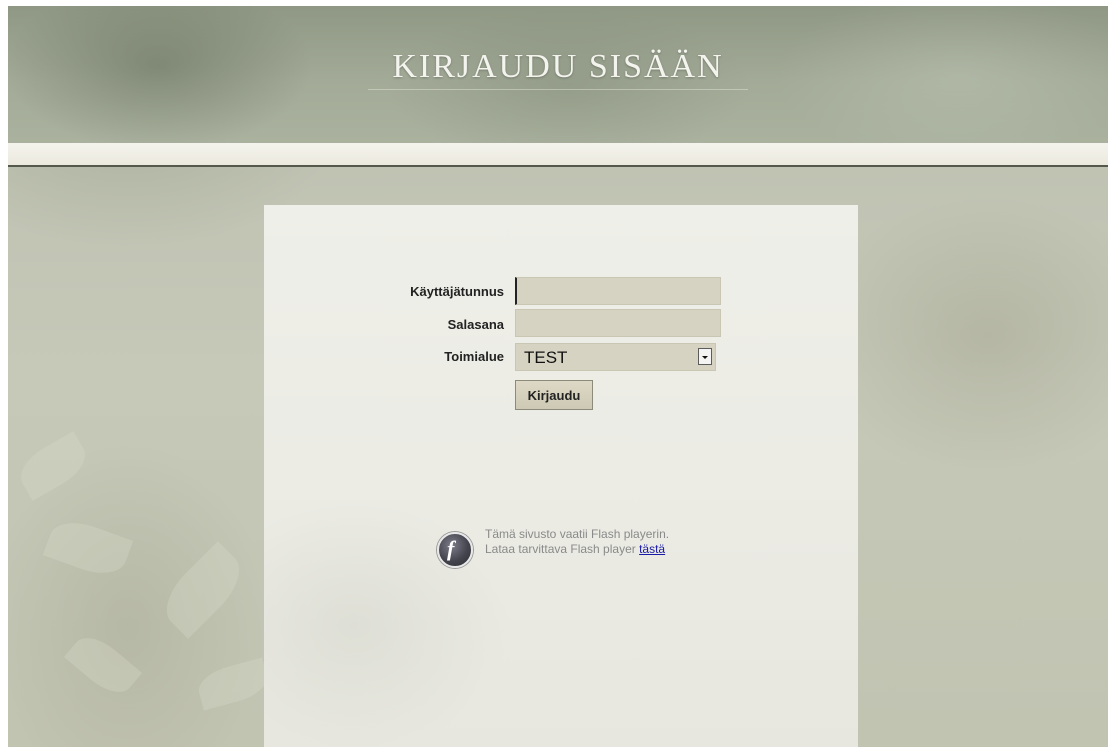 This screenshot has height=747, width=1108. What do you see at coordinates (618, 291) in the screenshot?
I see `username-input` at bounding box center [618, 291].